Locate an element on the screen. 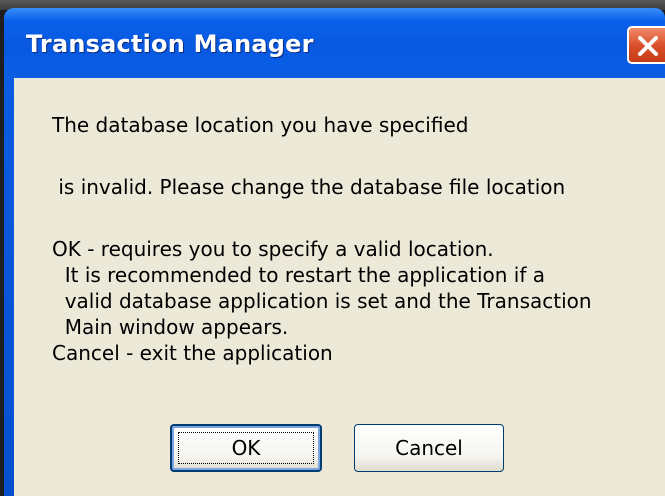  close-icon is located at coordinates (648, 46).